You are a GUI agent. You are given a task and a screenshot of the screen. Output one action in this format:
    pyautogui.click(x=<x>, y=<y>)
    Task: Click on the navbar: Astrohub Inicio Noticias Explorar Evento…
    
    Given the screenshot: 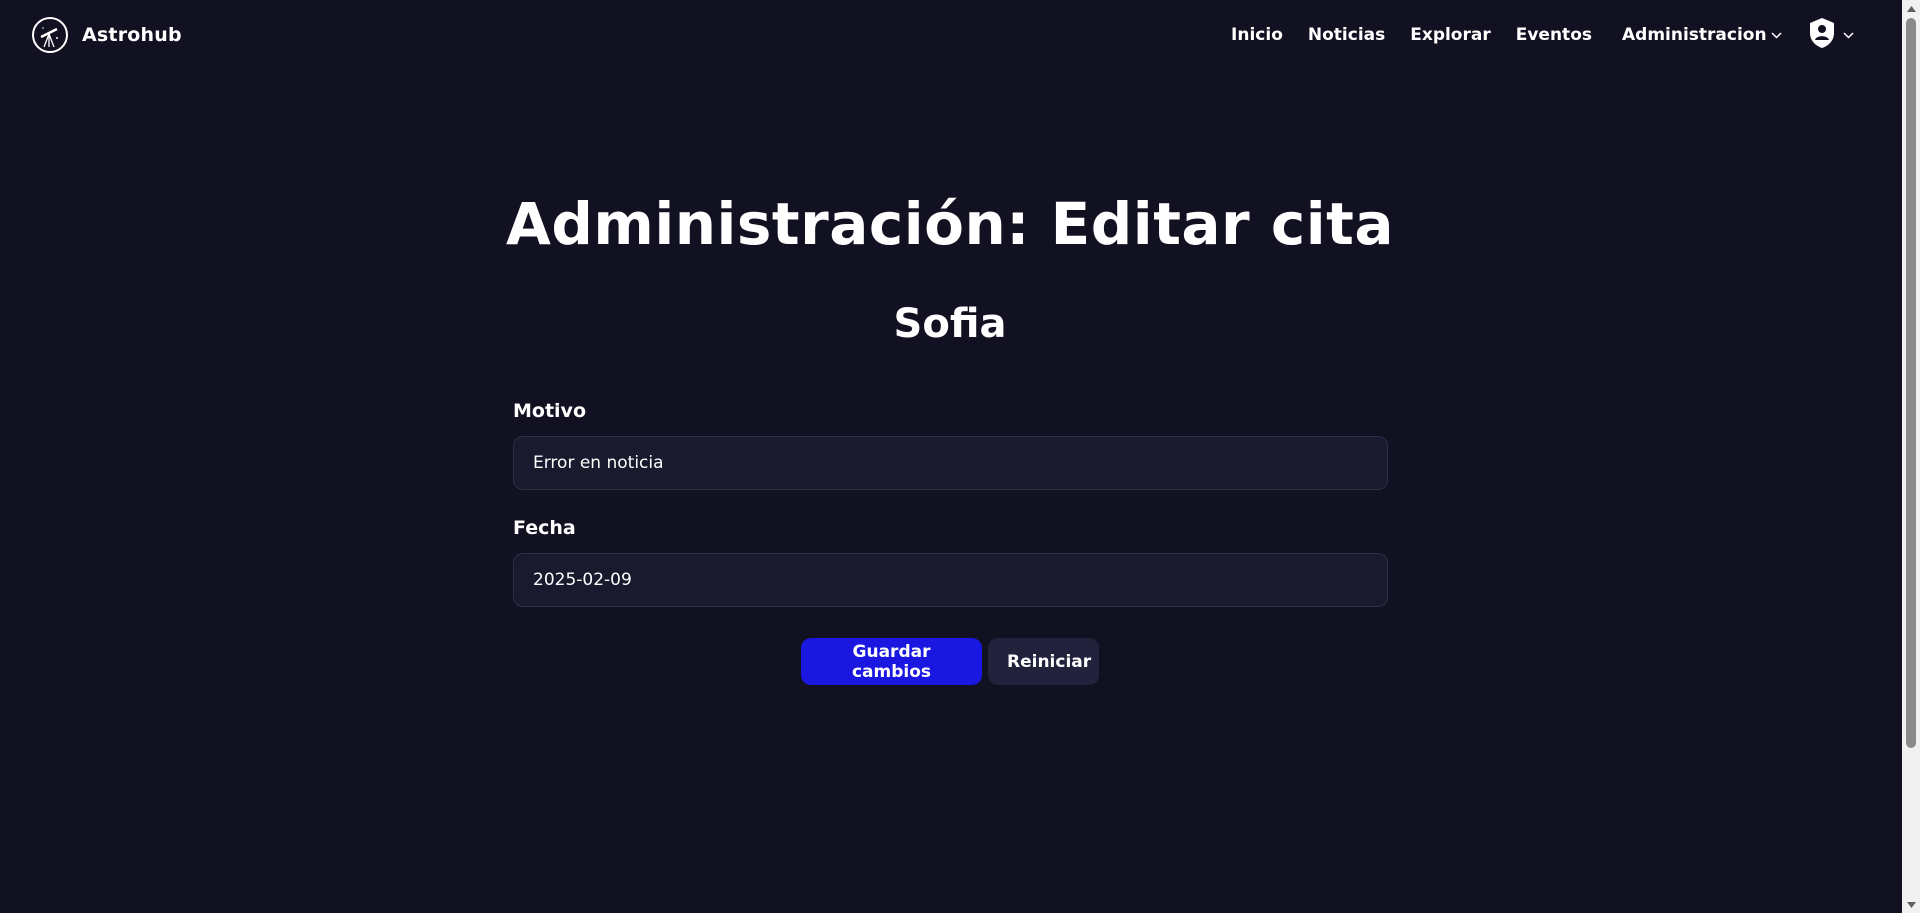 What is the action you would take?
    pyautogui.click(x=950, y=35)
    